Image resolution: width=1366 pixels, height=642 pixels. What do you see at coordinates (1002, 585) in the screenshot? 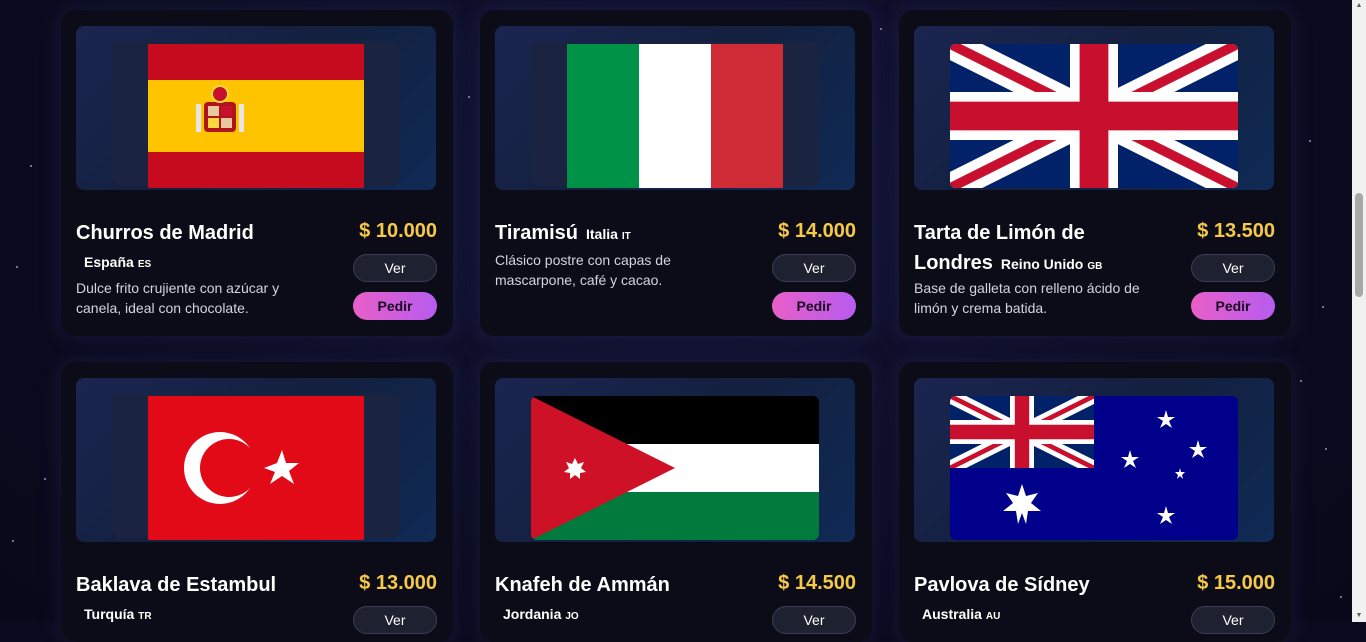
I see `card-title: Pavlova de Sídney` at bounding box center [1002, 585].